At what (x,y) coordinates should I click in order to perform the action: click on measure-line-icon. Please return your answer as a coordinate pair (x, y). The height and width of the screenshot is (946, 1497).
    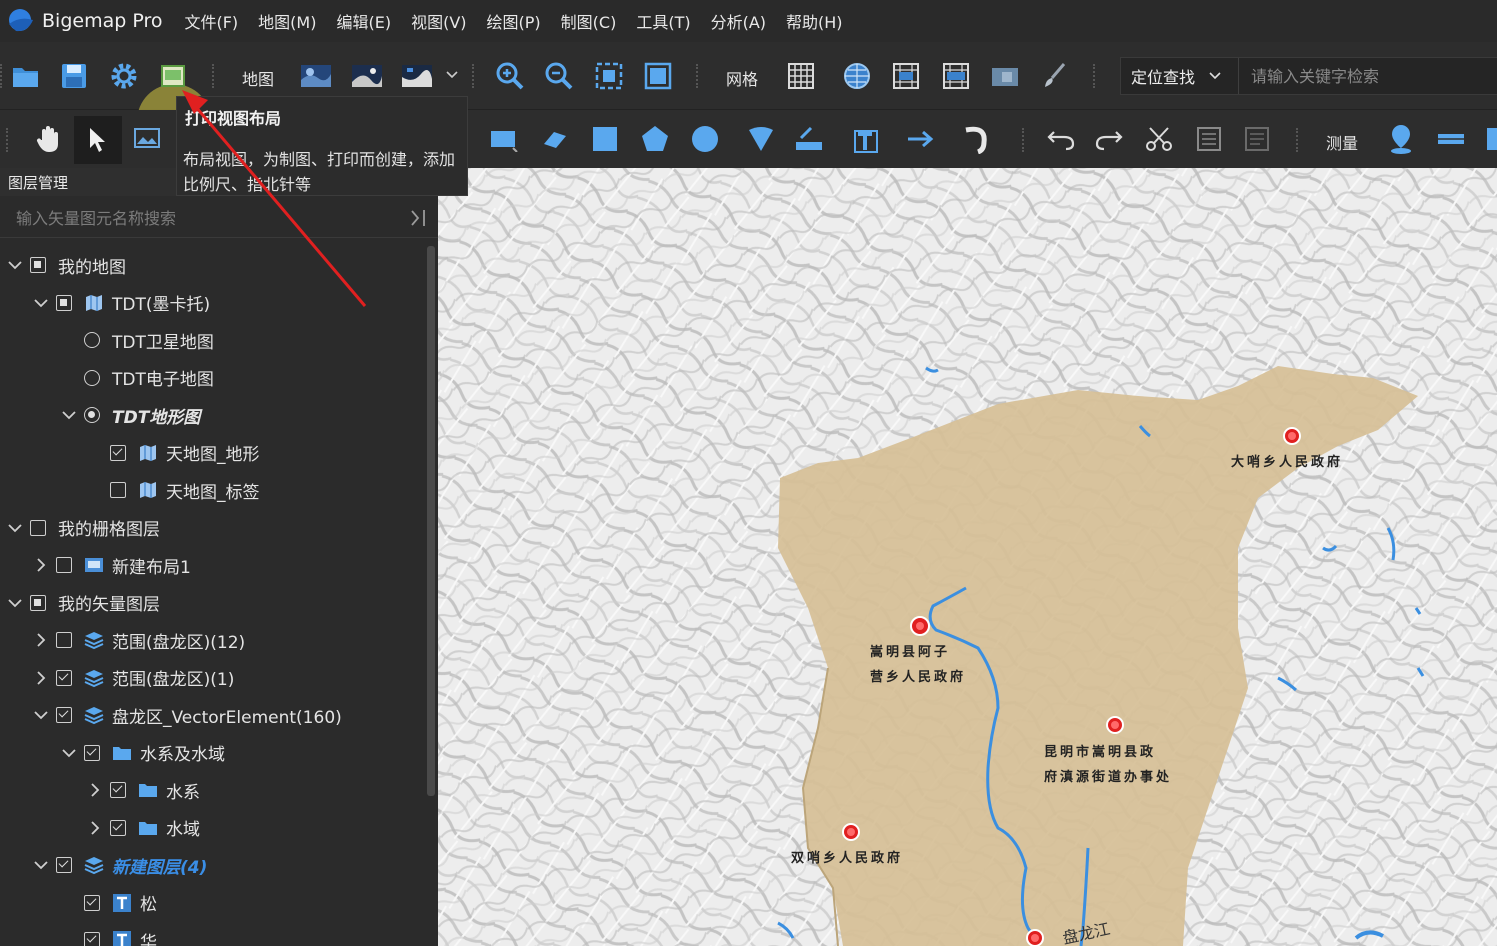
    Looking at the image, I should click on (809, 139).